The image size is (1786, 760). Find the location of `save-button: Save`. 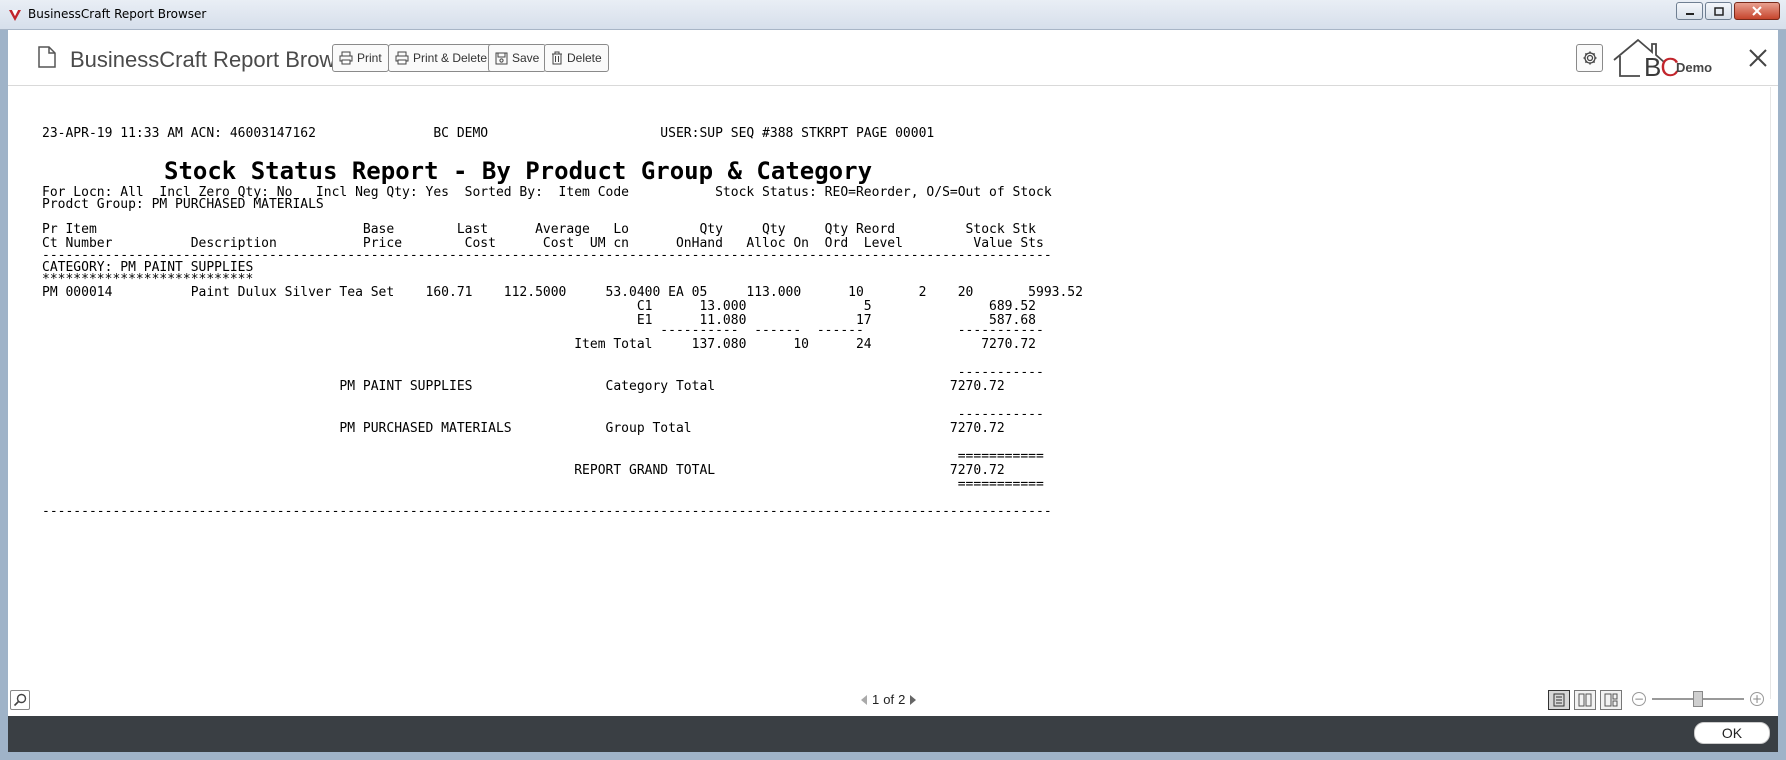

save-button: Save is located at coordinates (517, 58).